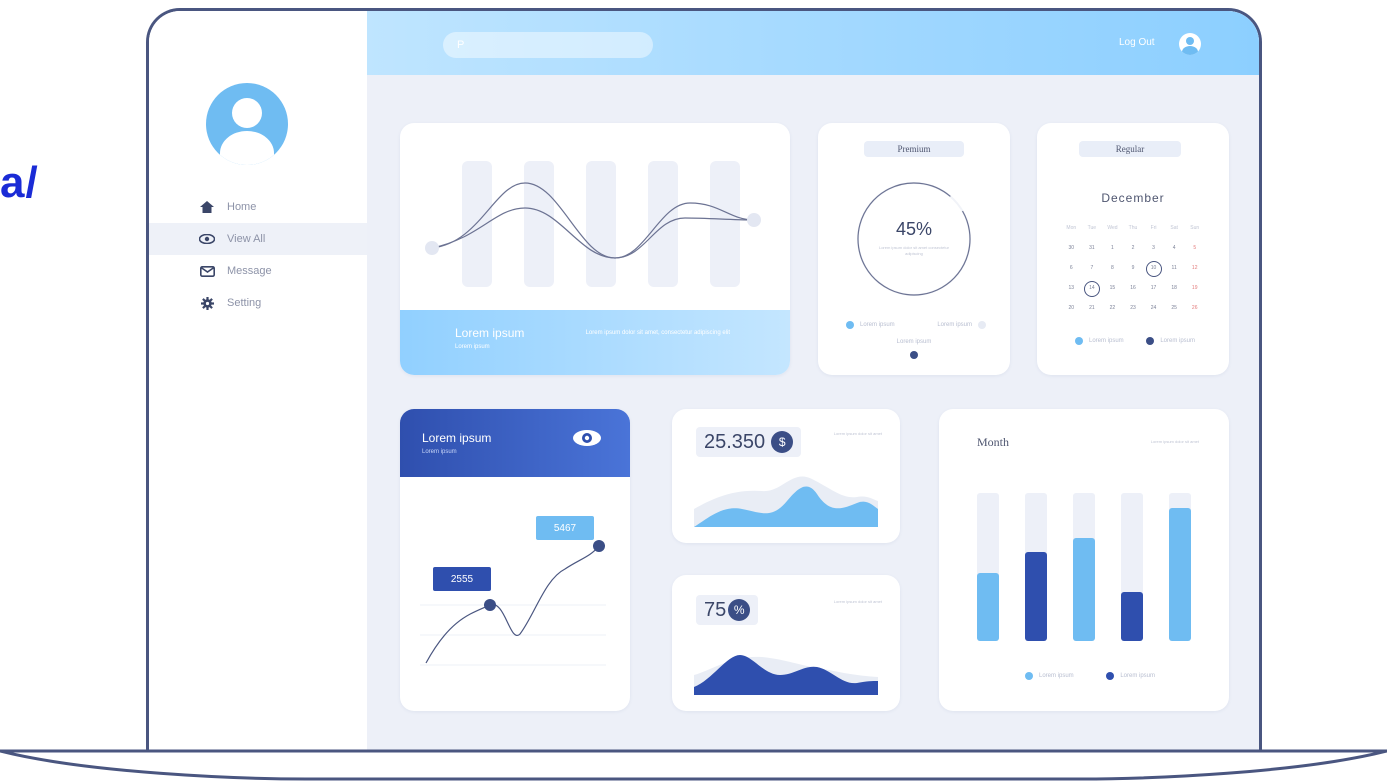 The height and width of the screenshot is (781, 1387). What do you see at coordinates (786, 501) in the screenshot?
I see `value-area-chart` at bounding box center [786, 501].